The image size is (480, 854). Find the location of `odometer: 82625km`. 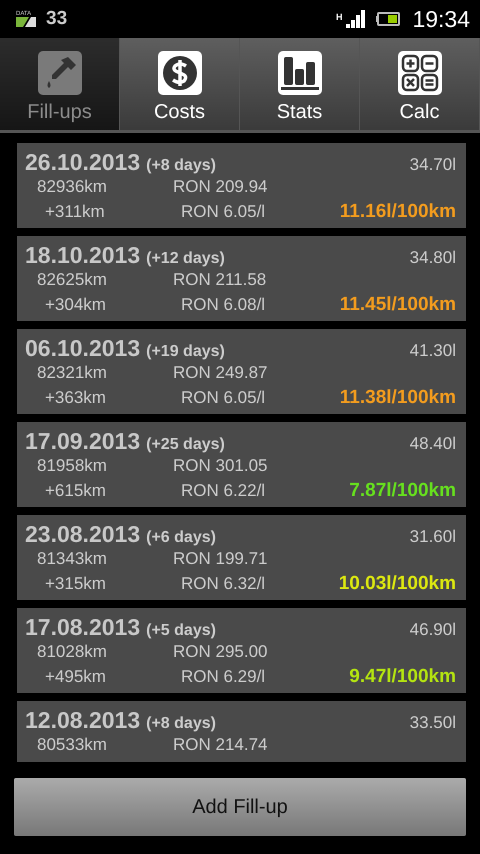

odometer: 82625km is located at coordinates (72, 280).